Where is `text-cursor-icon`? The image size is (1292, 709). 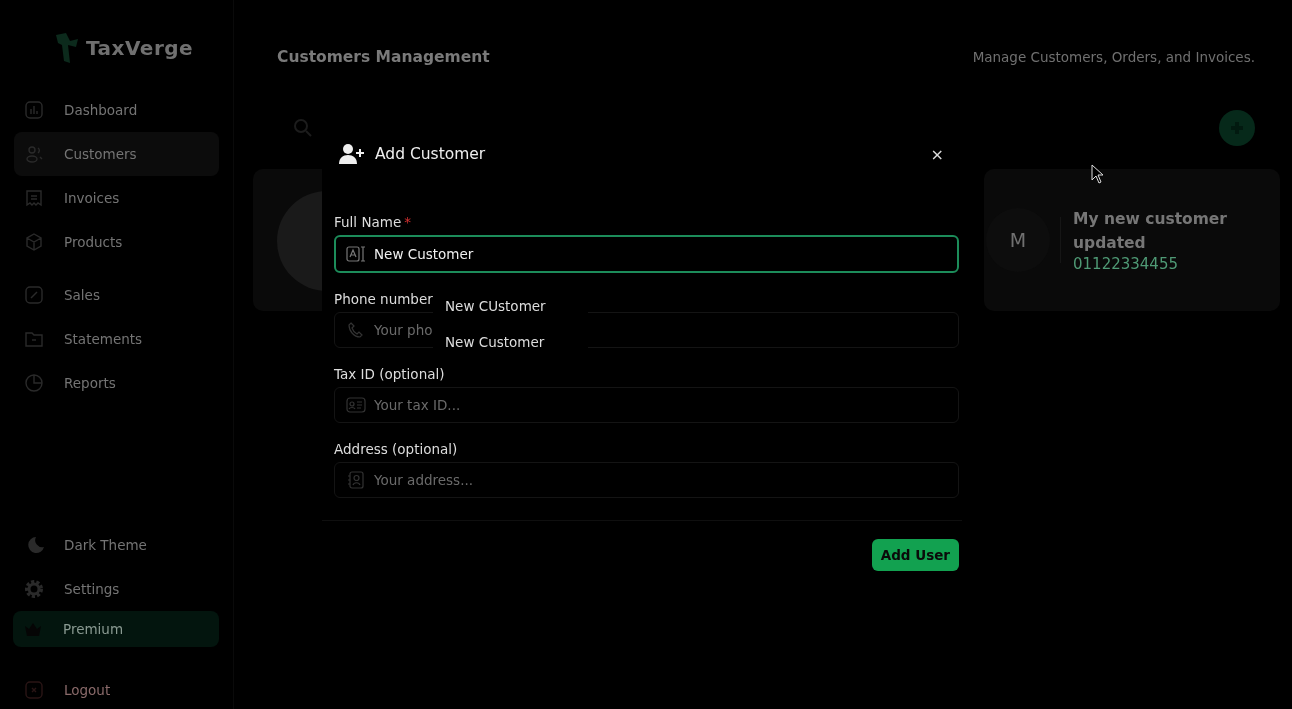
text-cursor-icon is located at coordinates (356, 254).